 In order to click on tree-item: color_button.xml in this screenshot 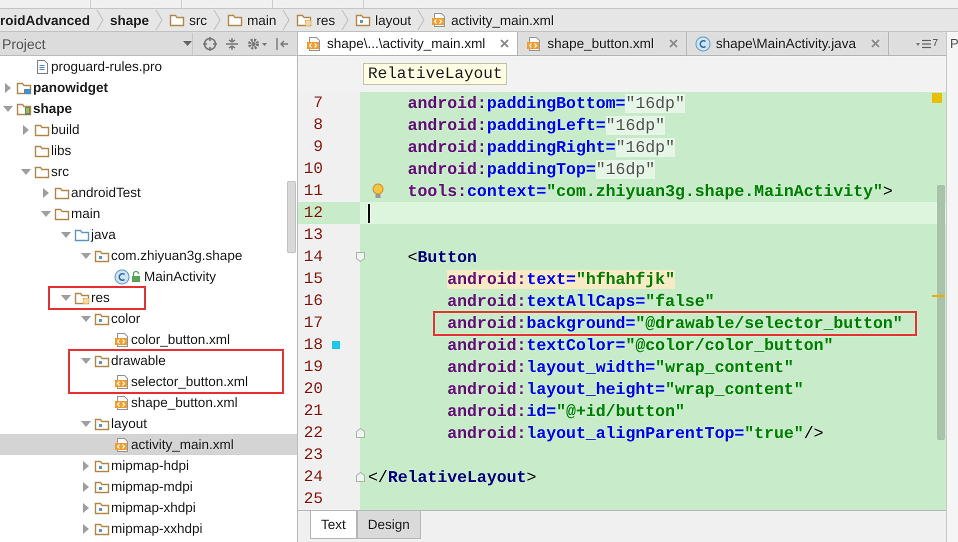, I will do `click(148, 339)`.